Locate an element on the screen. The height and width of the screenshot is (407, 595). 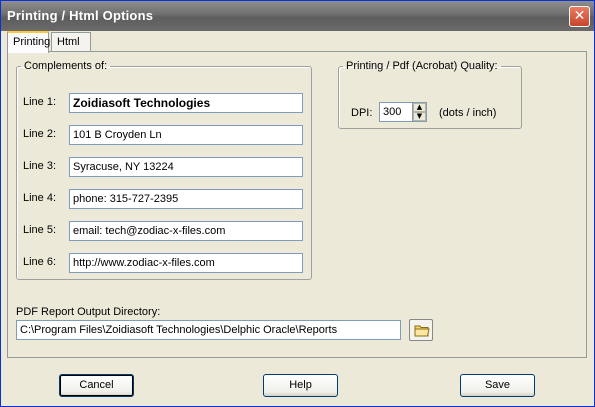
pdf-quality-legend: Printing / Pdf (Acrobat) Quality: is located at coordinates (422, 66).